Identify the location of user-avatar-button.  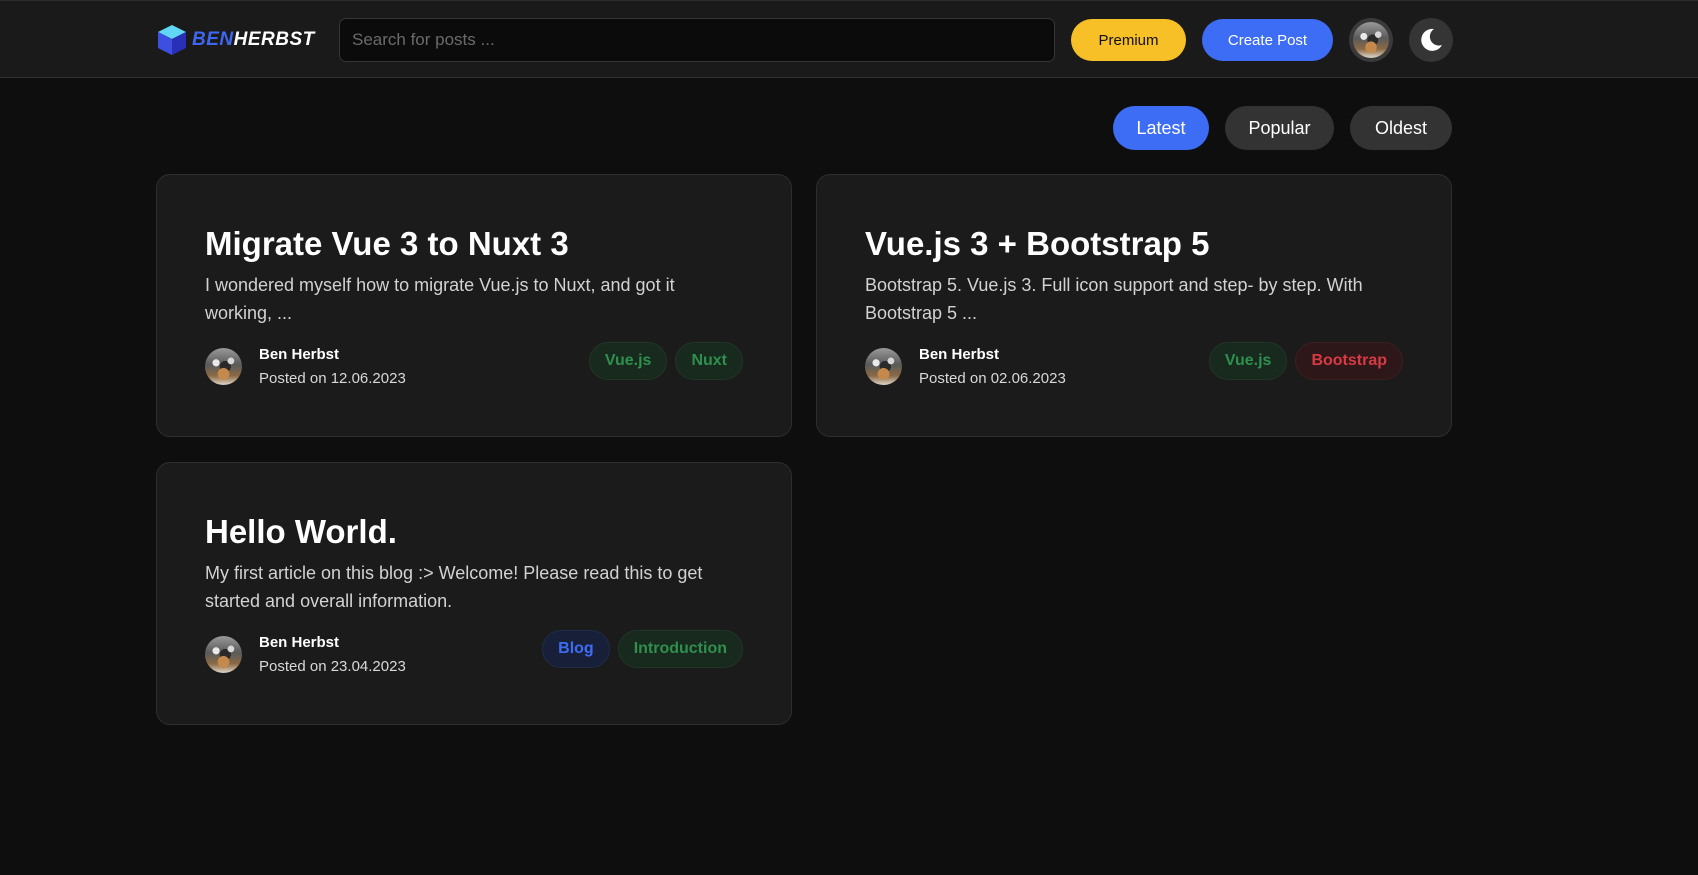
(1371, 40).